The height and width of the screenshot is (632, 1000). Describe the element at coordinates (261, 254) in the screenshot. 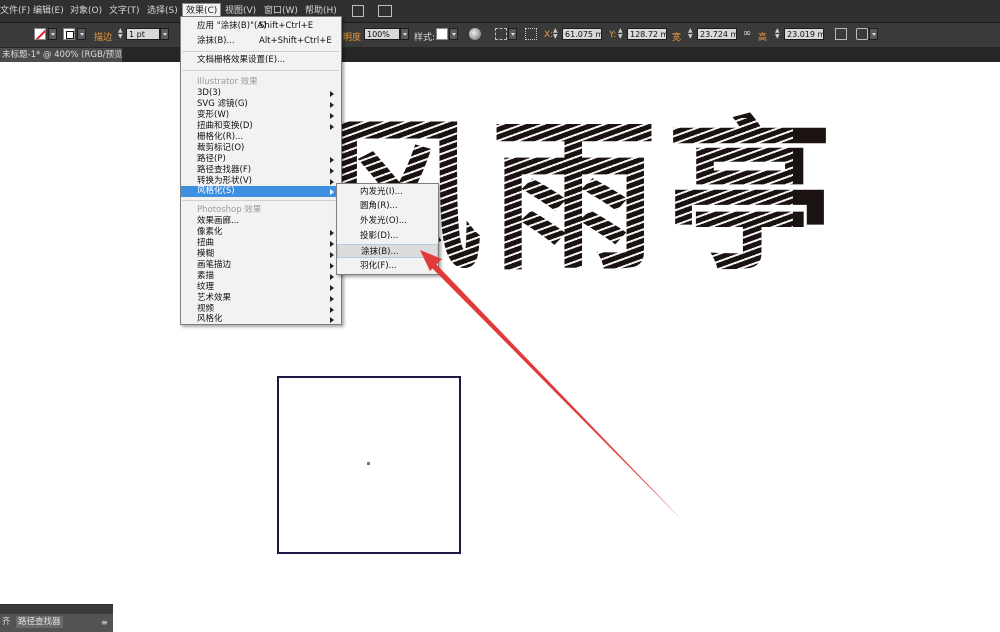

I see `menu-item-blur: 模糊` at that location.